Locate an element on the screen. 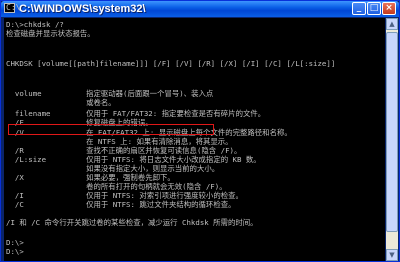 The width and height of the screenshot is (400, 262). minimize-button: _ is located at coordinates (359, 8).